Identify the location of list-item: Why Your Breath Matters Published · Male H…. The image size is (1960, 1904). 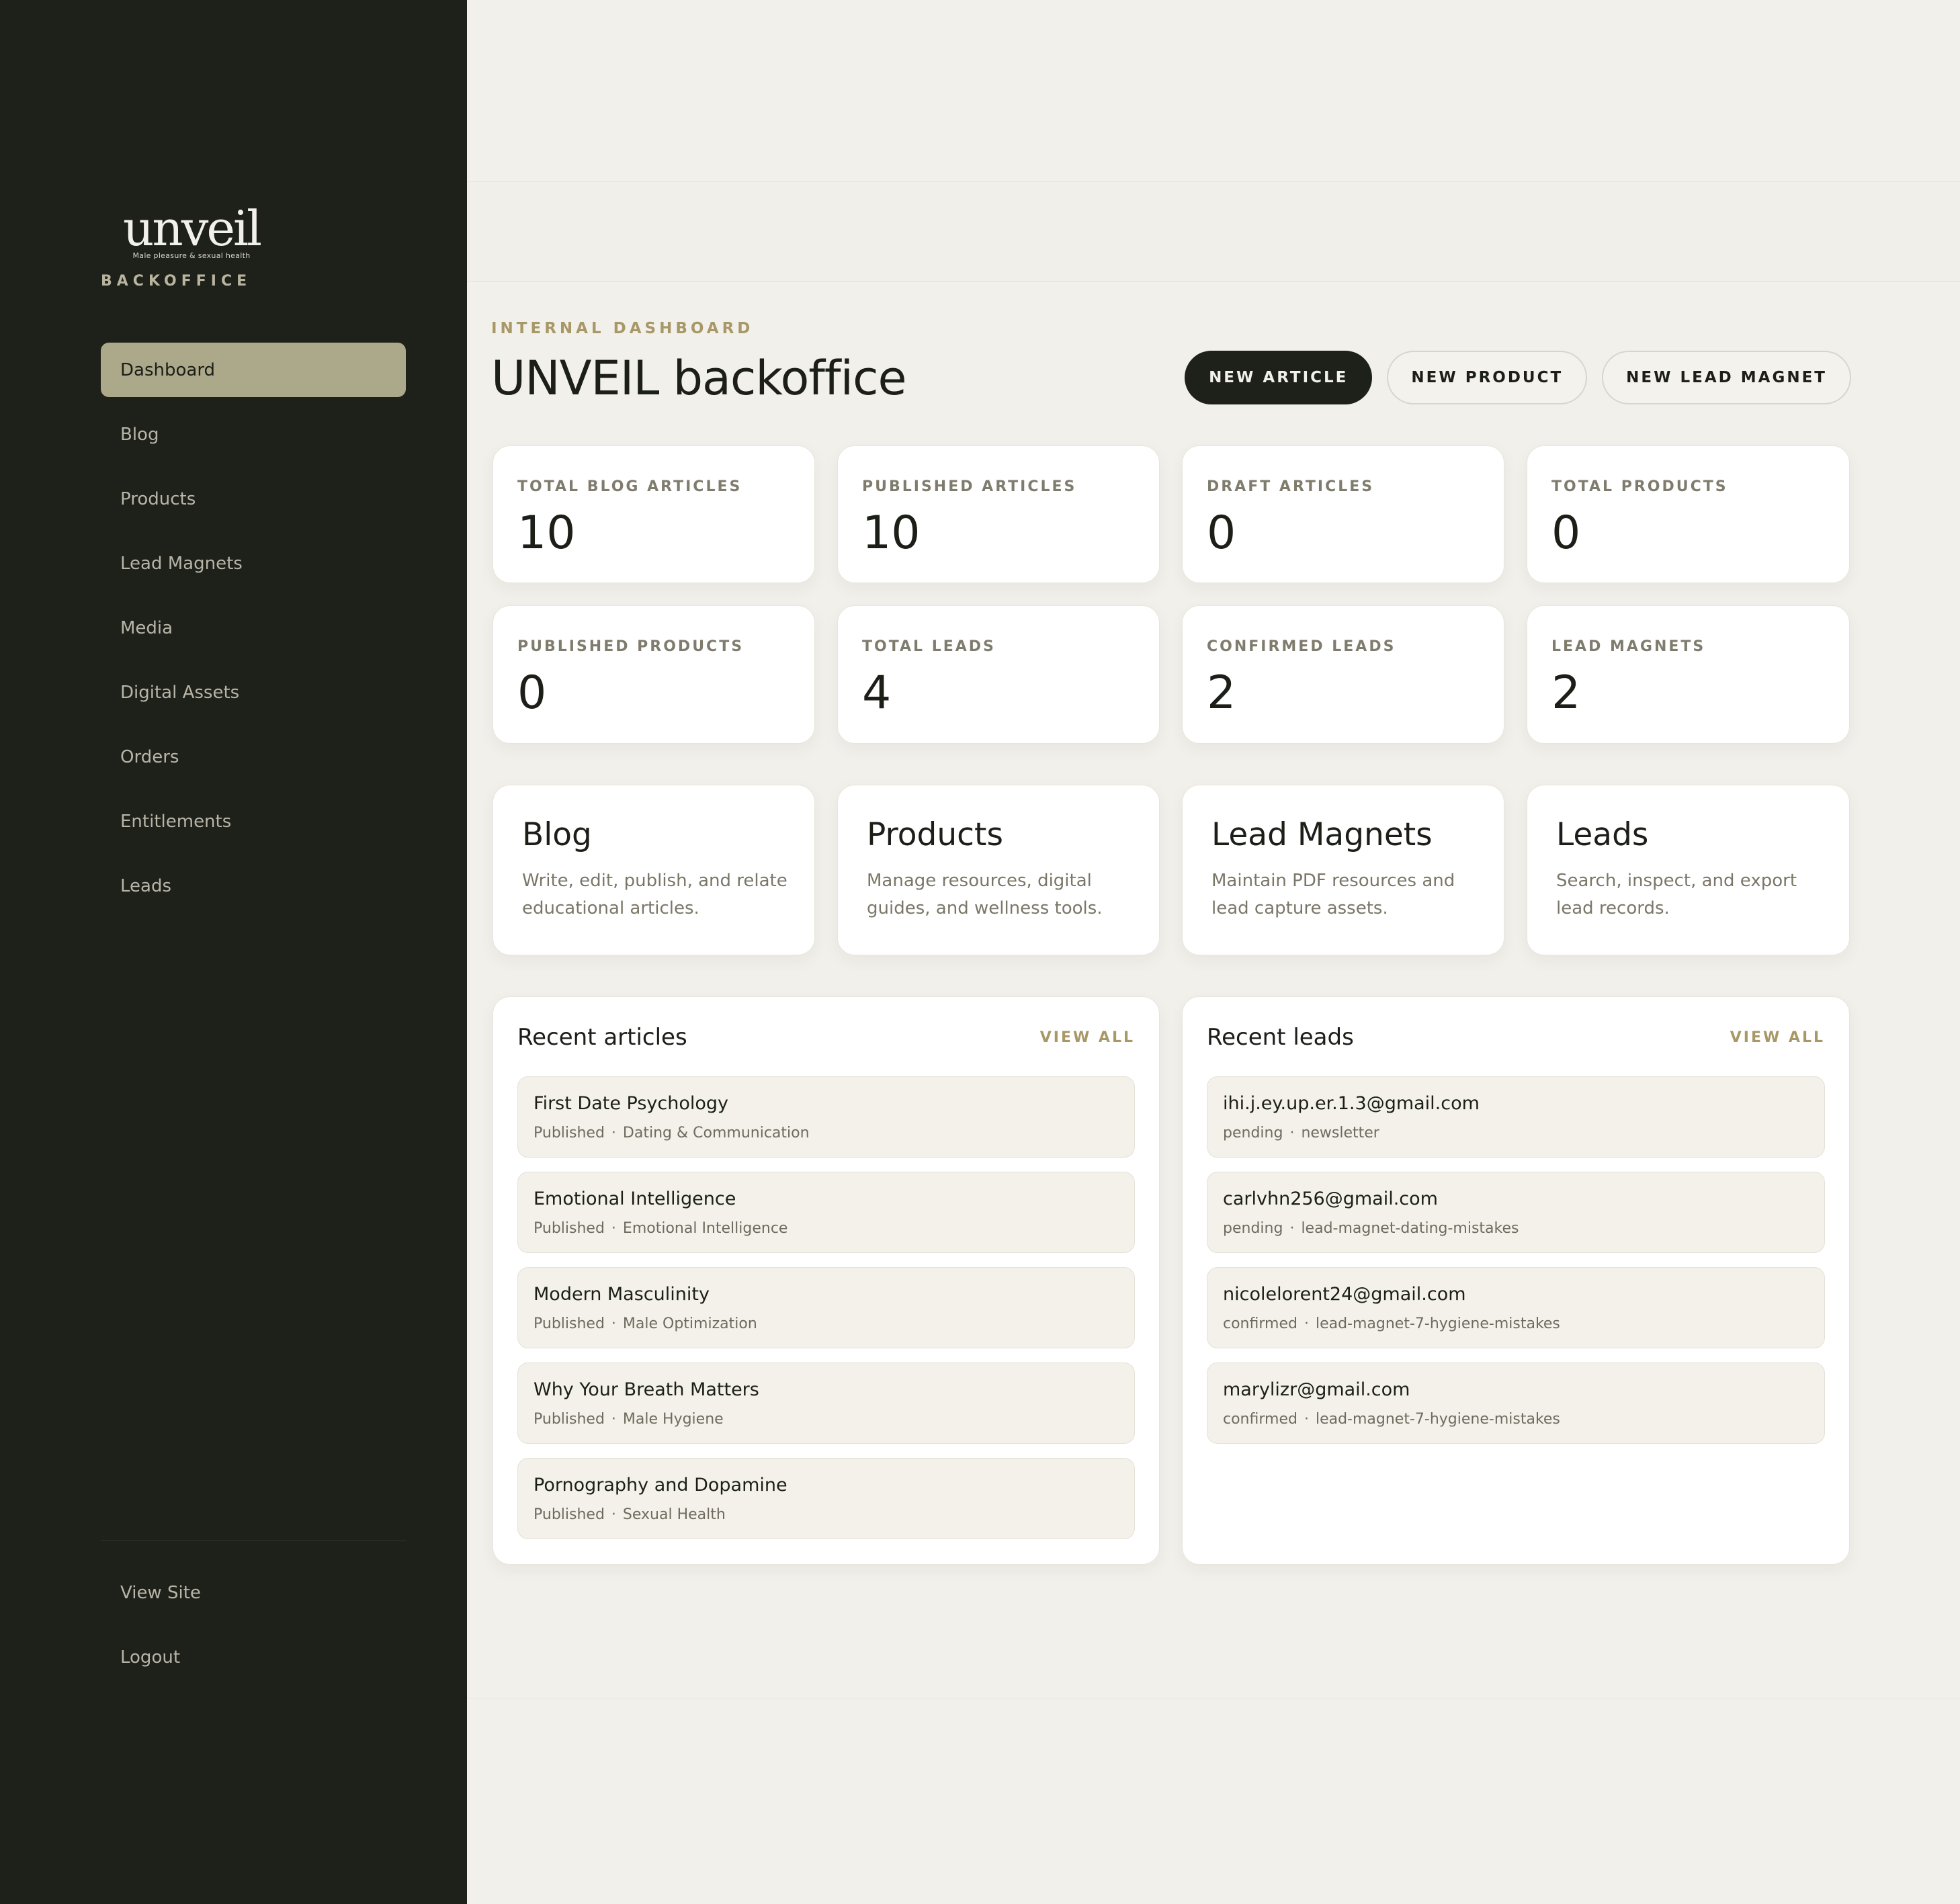
(826, 1403).